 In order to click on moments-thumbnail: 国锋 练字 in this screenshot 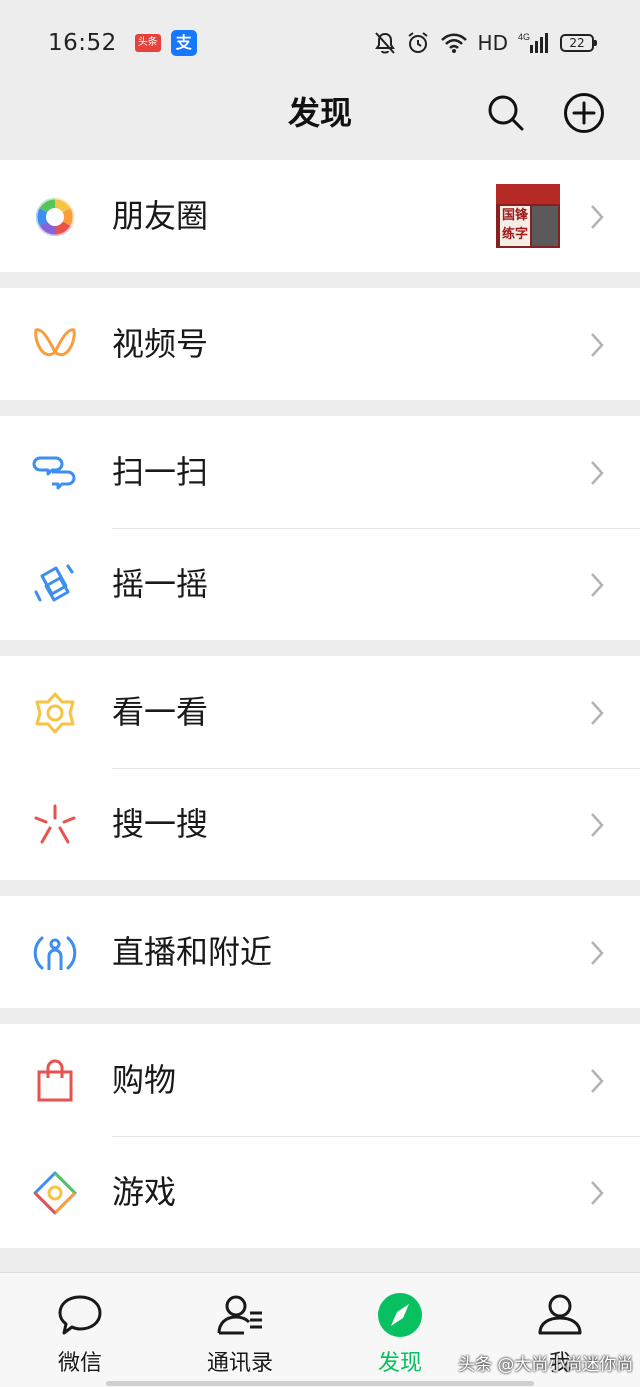, I will do `click(528, 216)`.